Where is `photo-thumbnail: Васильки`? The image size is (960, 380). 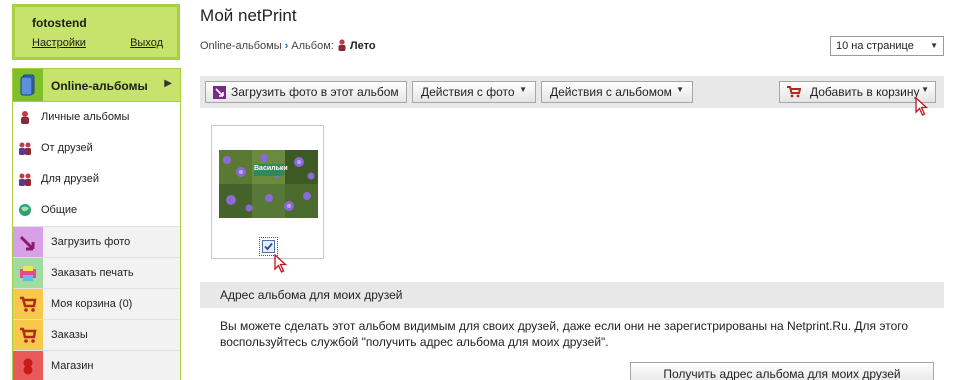
photo-thumbnail: Васильки is located at coordinates (268, 184).